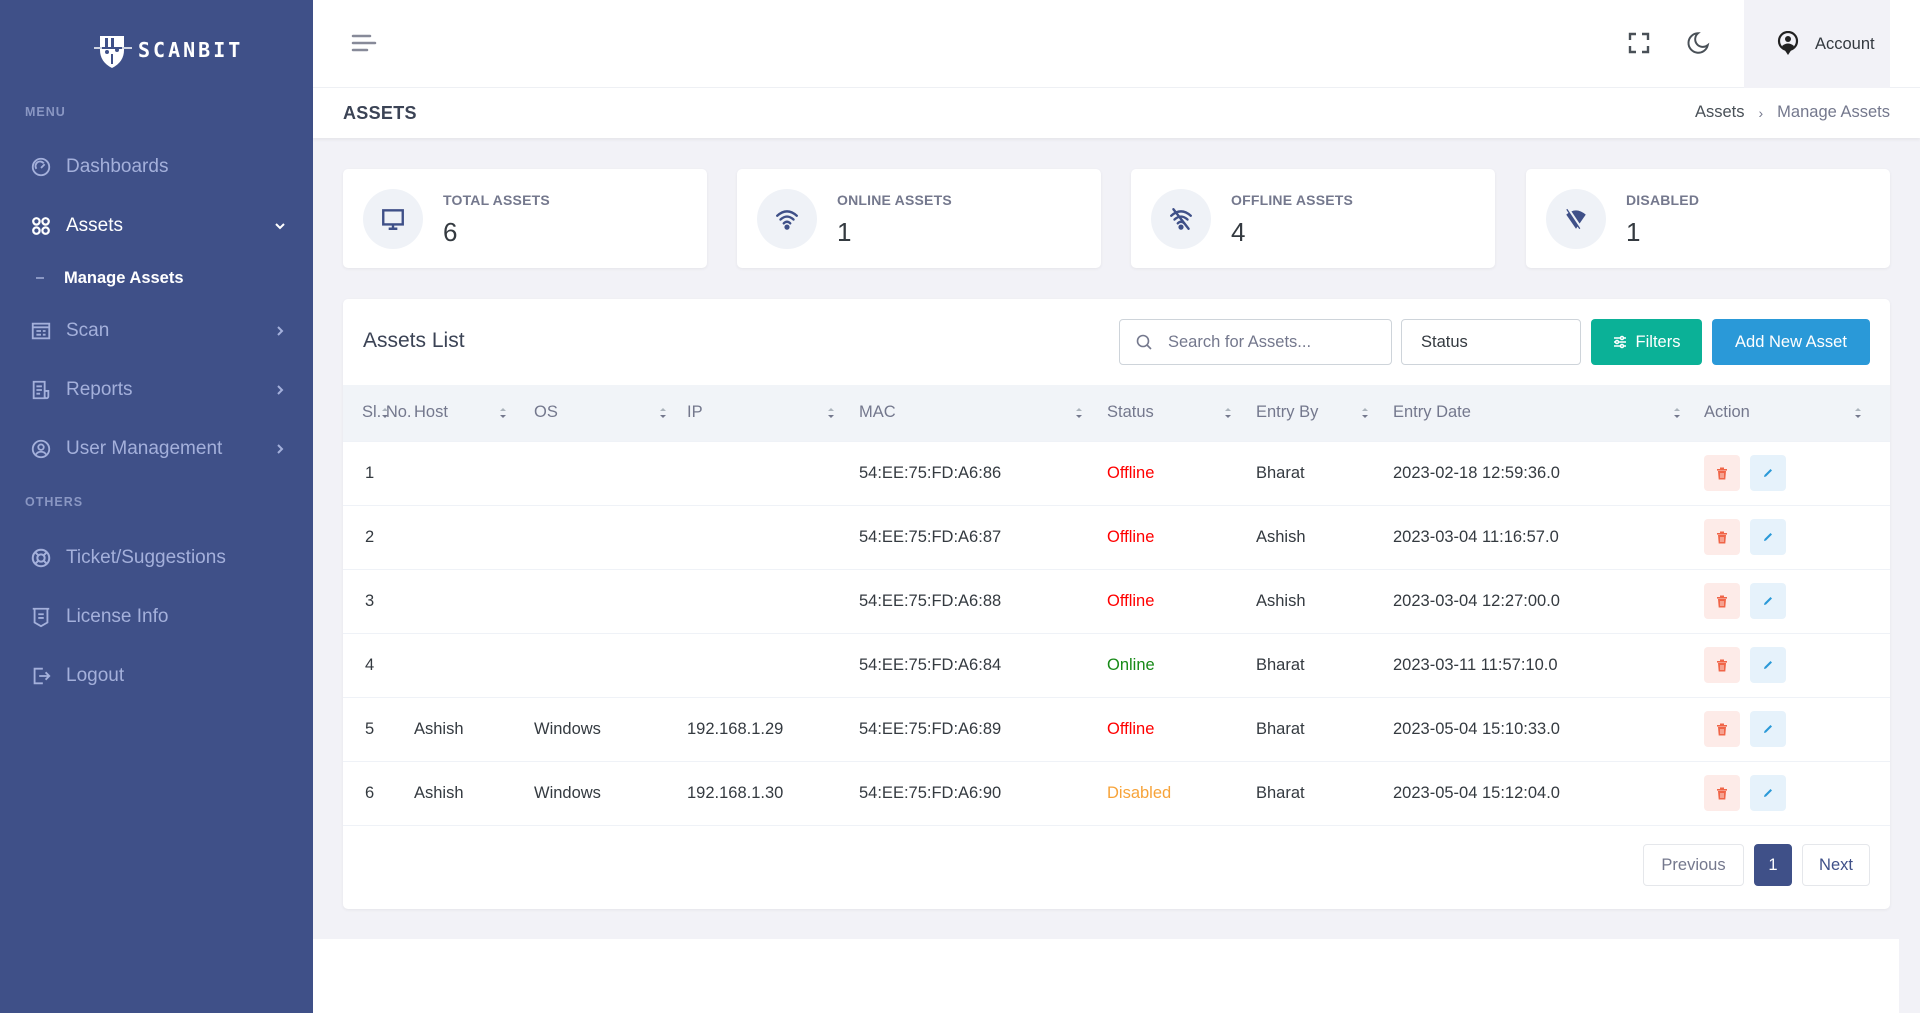  What do you see at coordinates (1797, 413) in the screenshot?
I see `column-header: Action` at bounding box center [1797, 413].